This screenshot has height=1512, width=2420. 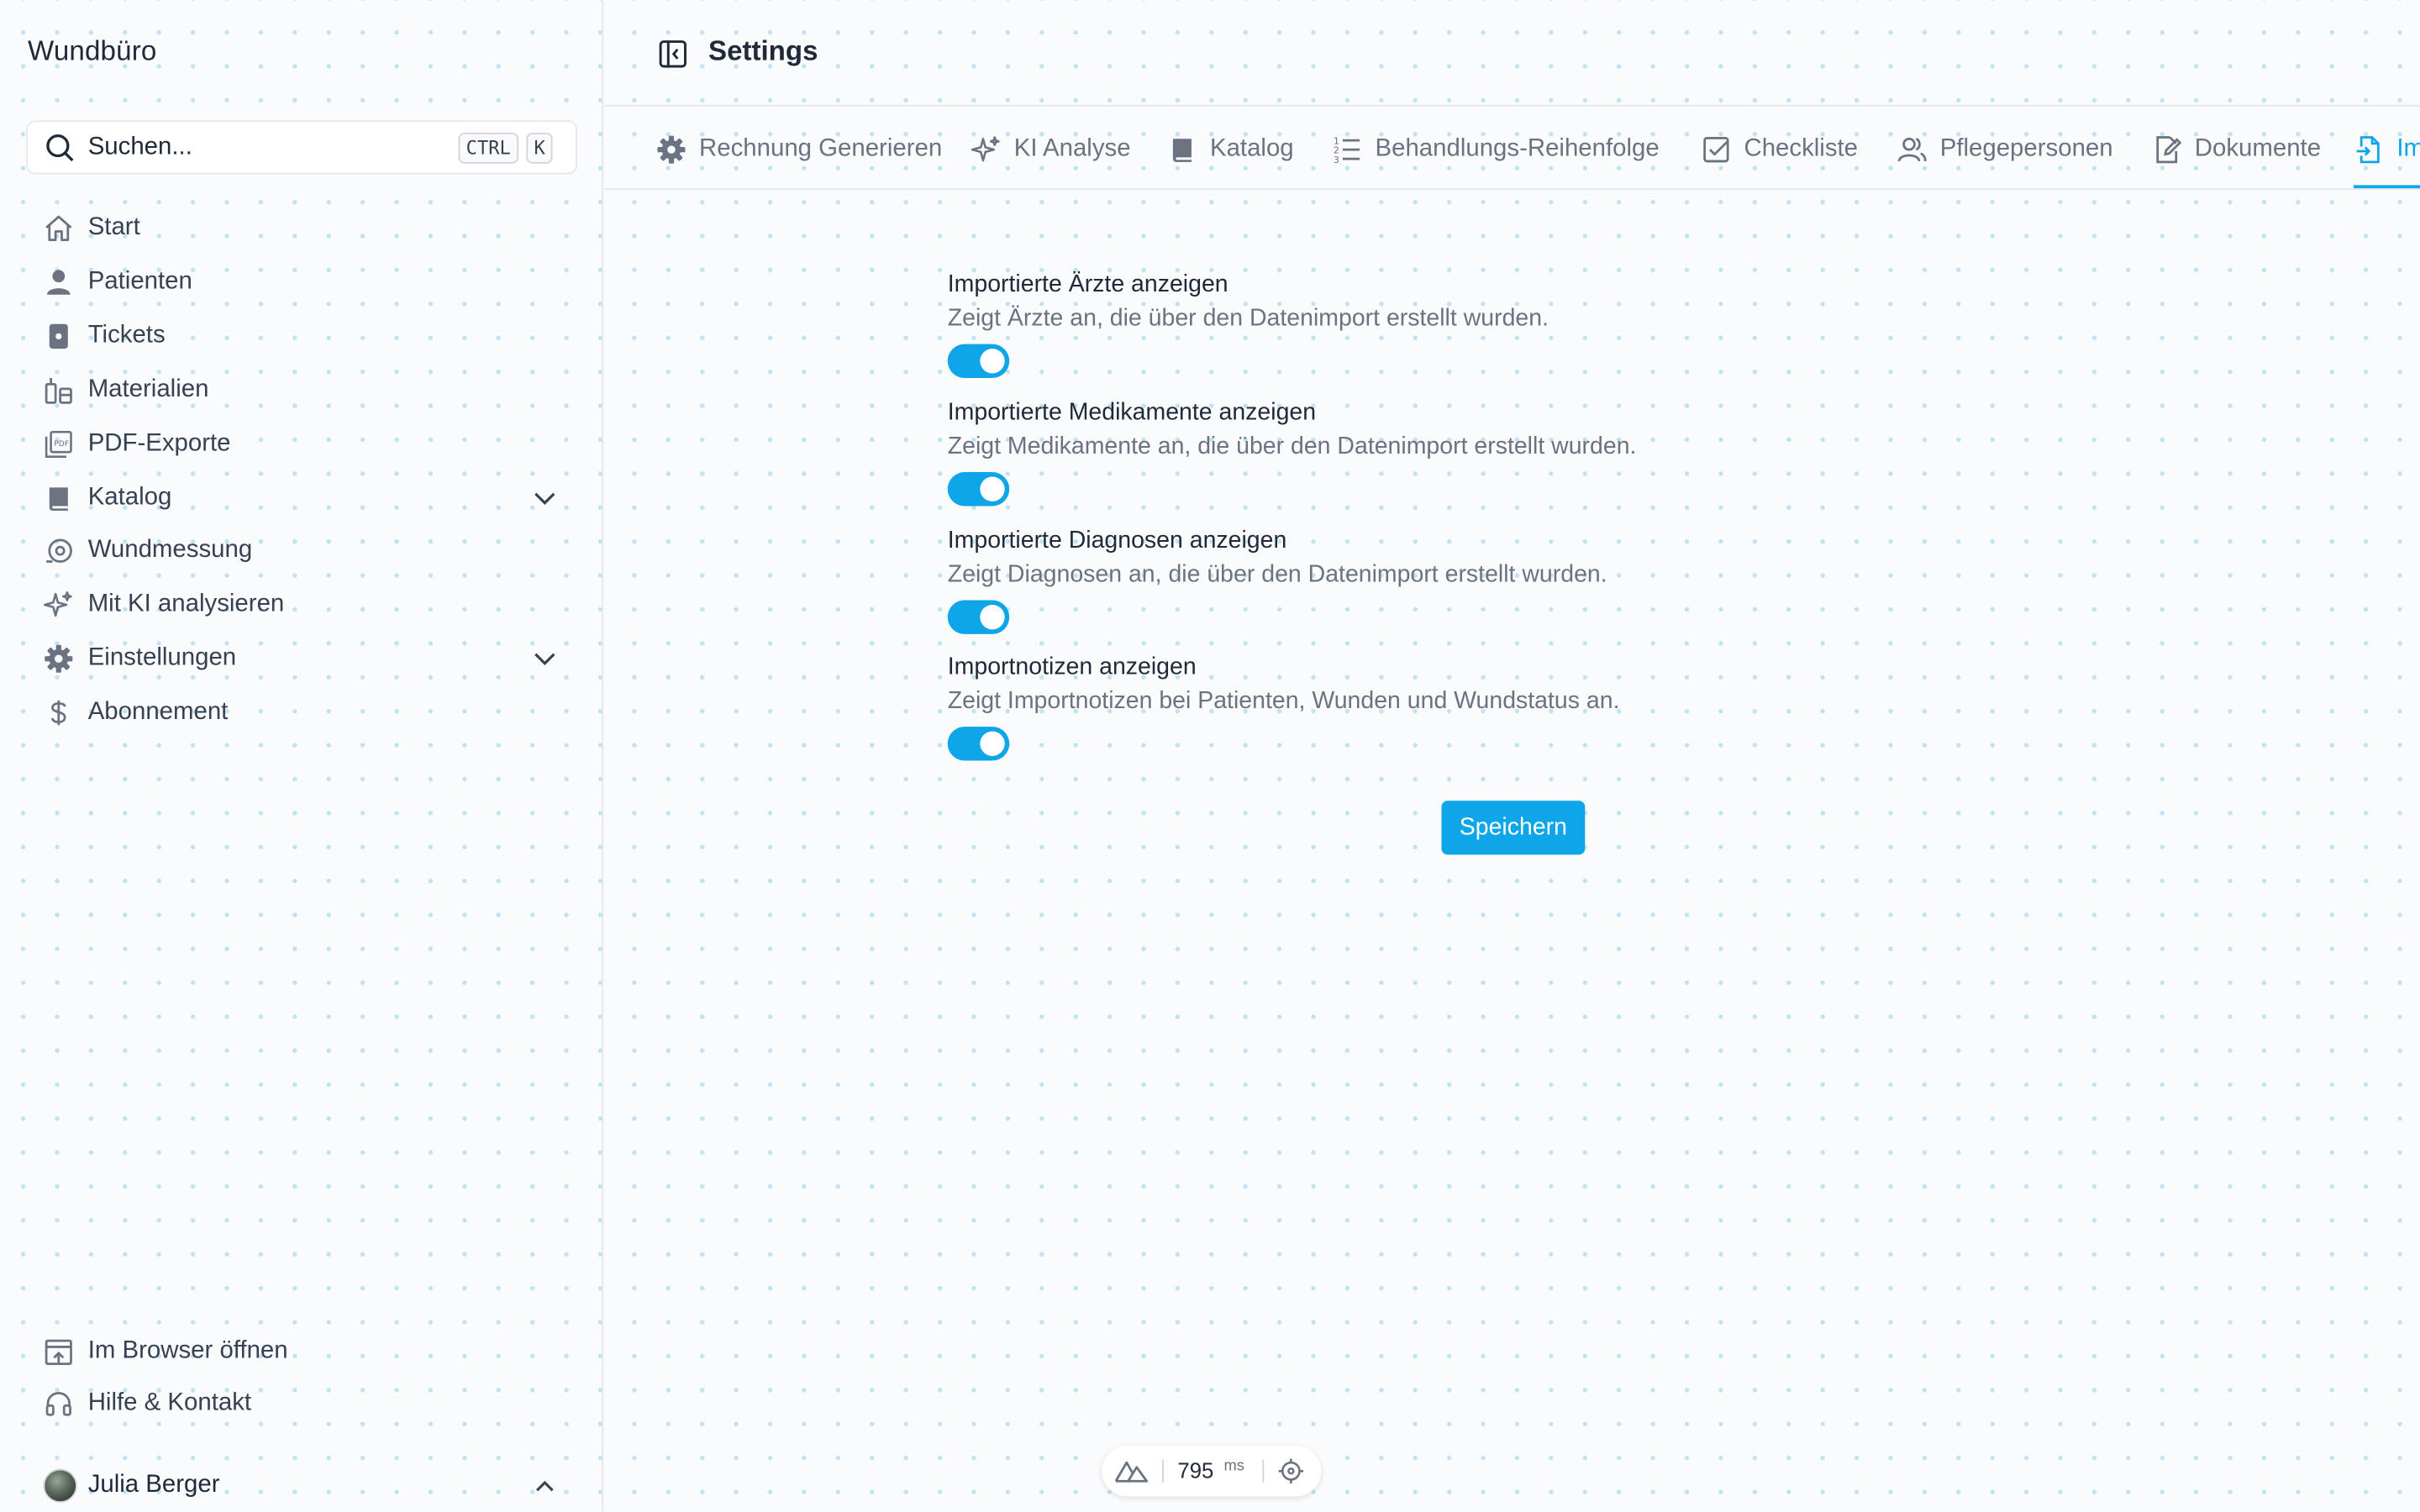 I want to click on tab-label: Behandlungs-Reihenfolge, so click(x=1517, y=148).